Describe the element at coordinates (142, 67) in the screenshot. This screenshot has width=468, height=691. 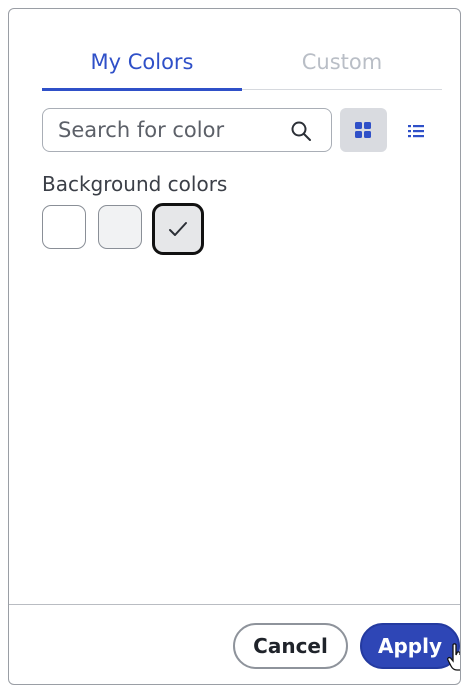
I see `tab-my-colors: My Colors` at that location.